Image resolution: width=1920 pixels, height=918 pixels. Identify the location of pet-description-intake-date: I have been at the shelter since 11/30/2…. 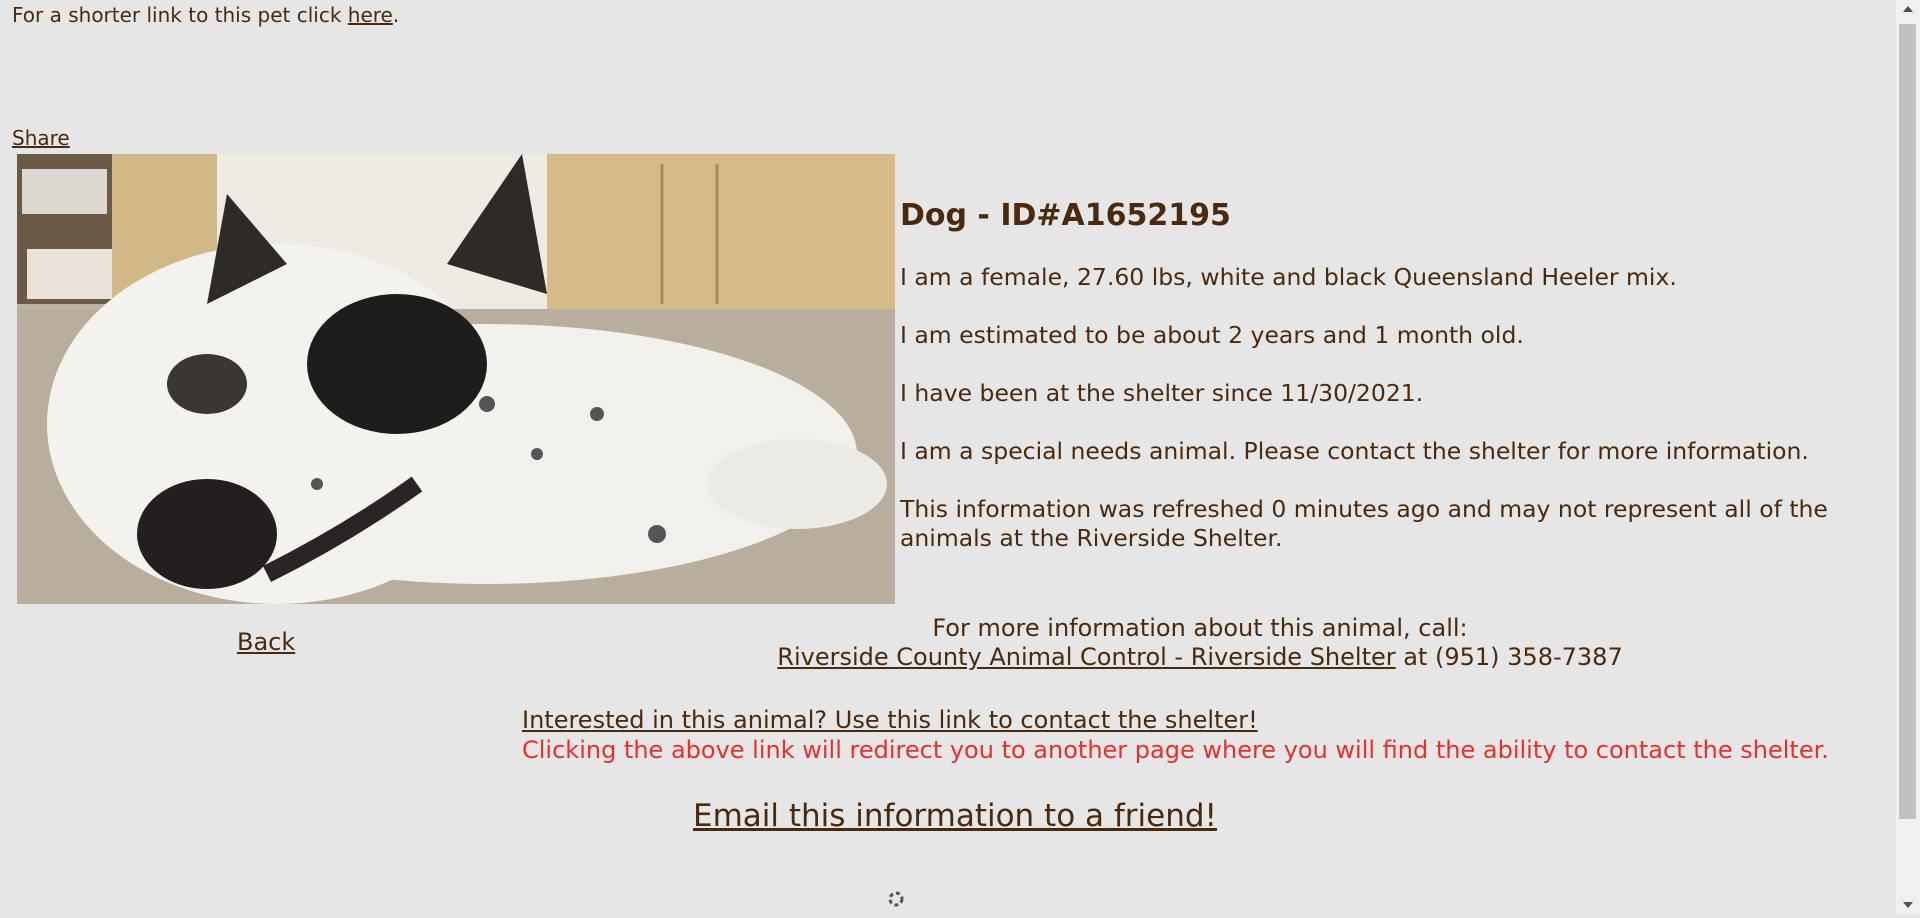
(1162, 393).